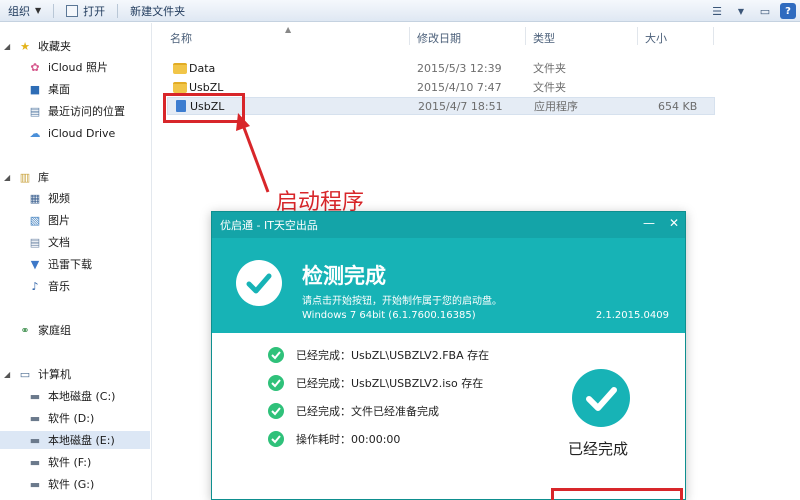 This screenshot has width=800, height=500. What do you see at coordinates (674, 223) in the screenshot?
I see `close-icon: ✕` at bounding box center [674, 223].